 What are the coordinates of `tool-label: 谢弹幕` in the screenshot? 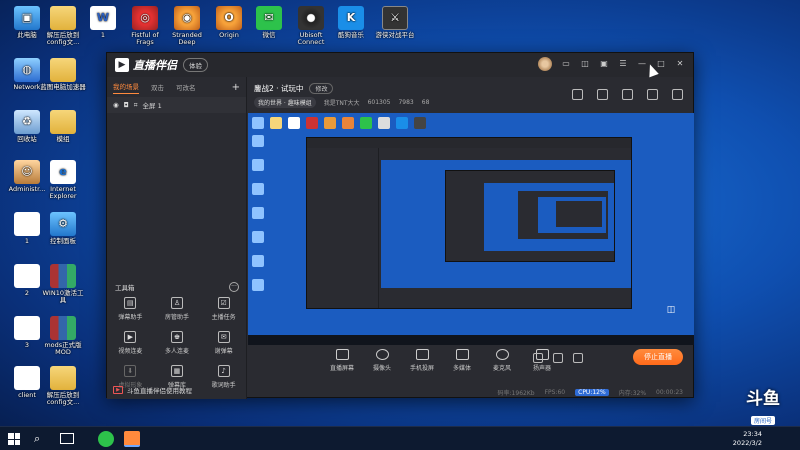 It's located at (223, 351).